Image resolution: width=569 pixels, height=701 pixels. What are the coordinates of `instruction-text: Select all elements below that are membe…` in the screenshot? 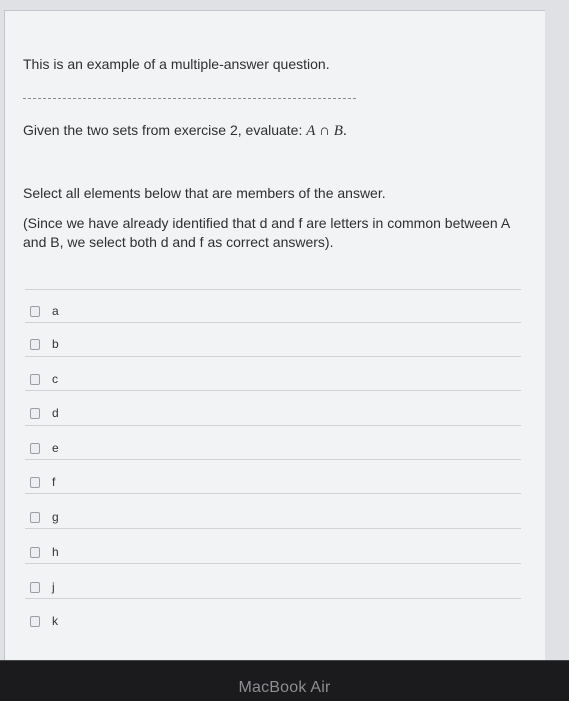 It's located at (204, 193).